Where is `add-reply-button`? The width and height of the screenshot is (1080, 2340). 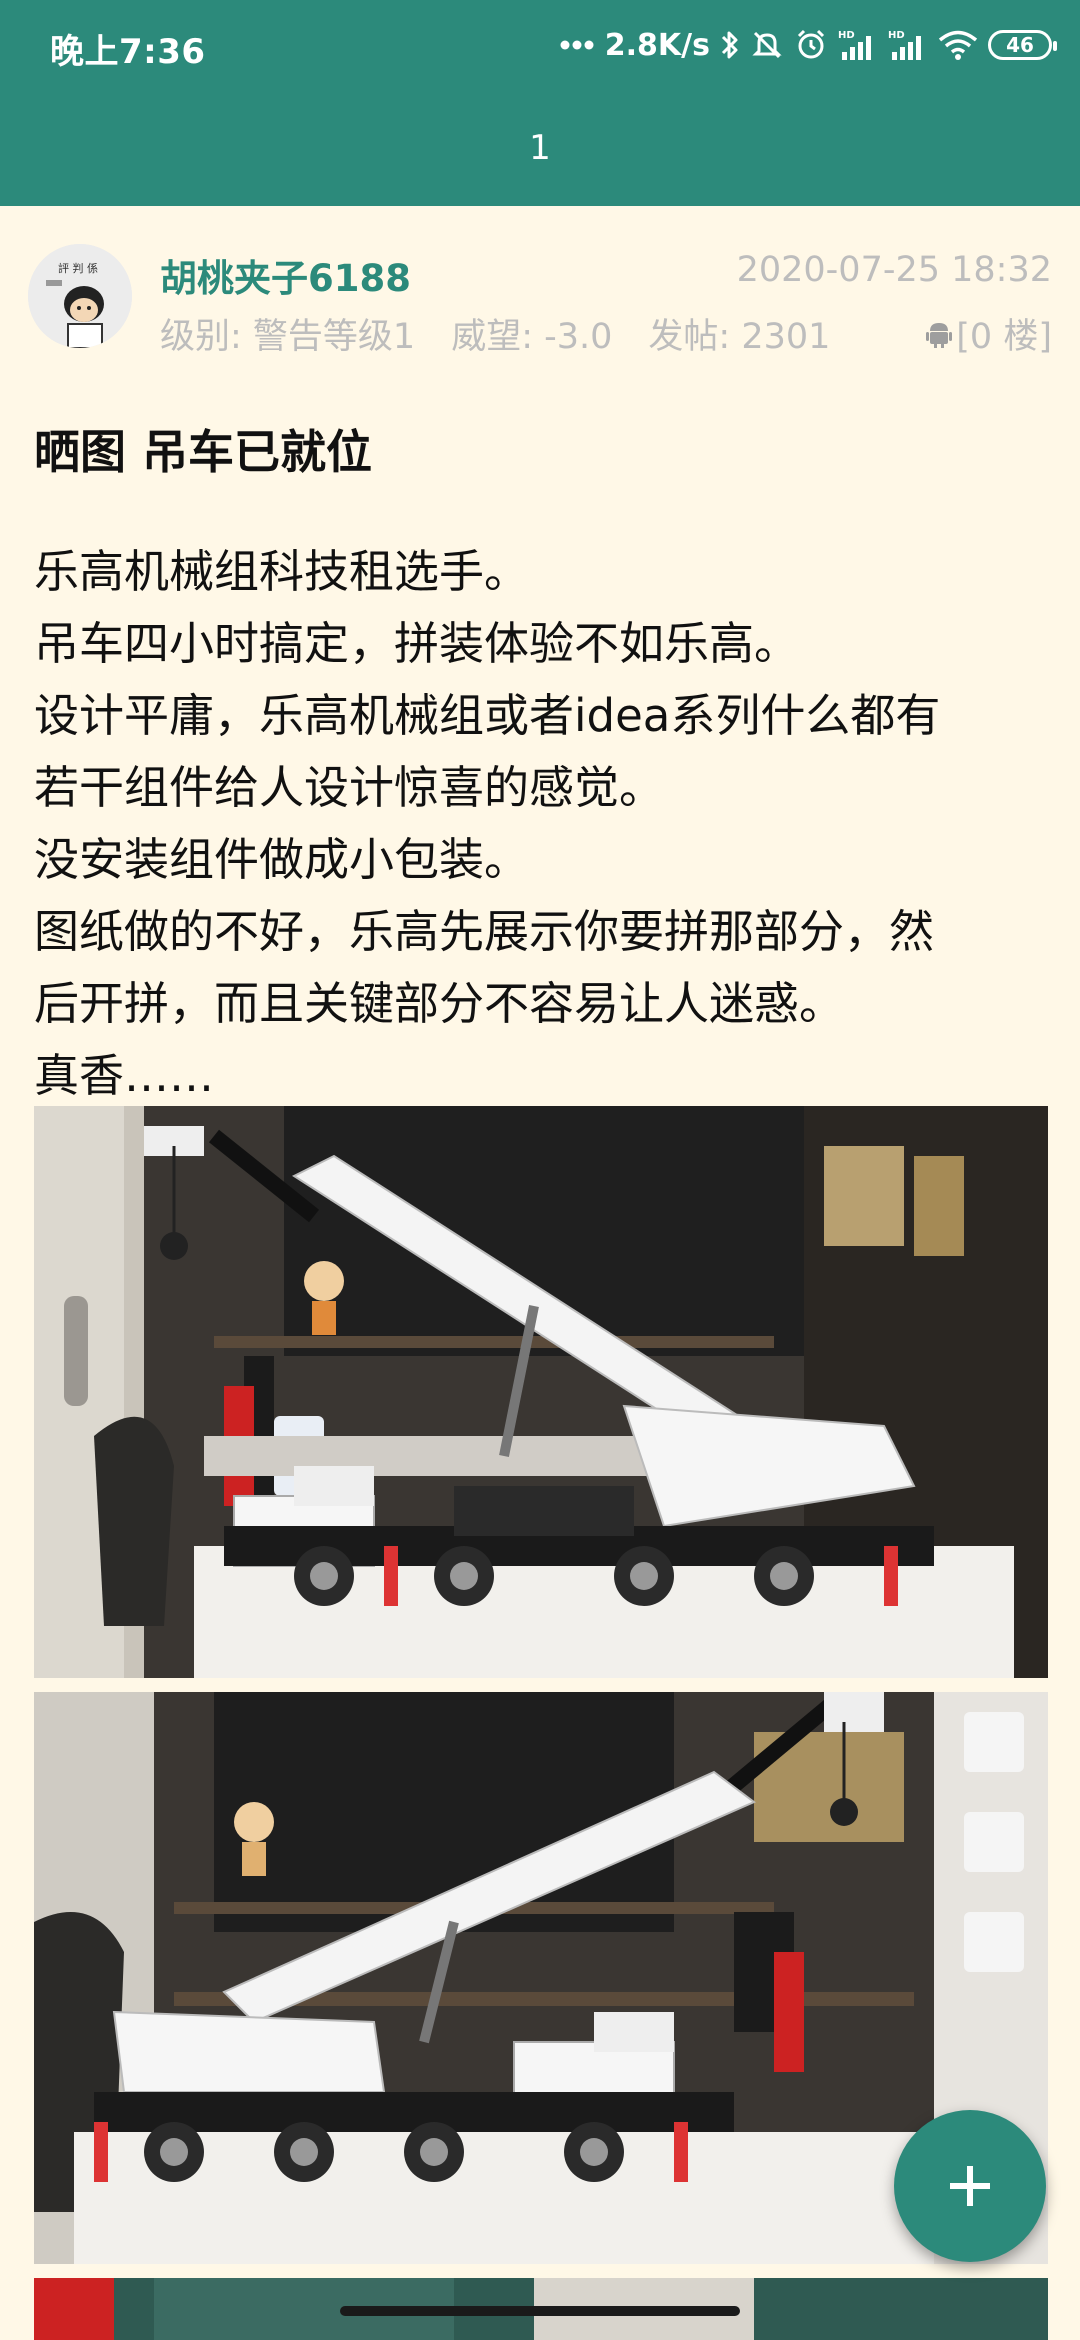
add-reply-button is located at coordinates (970, 2186).